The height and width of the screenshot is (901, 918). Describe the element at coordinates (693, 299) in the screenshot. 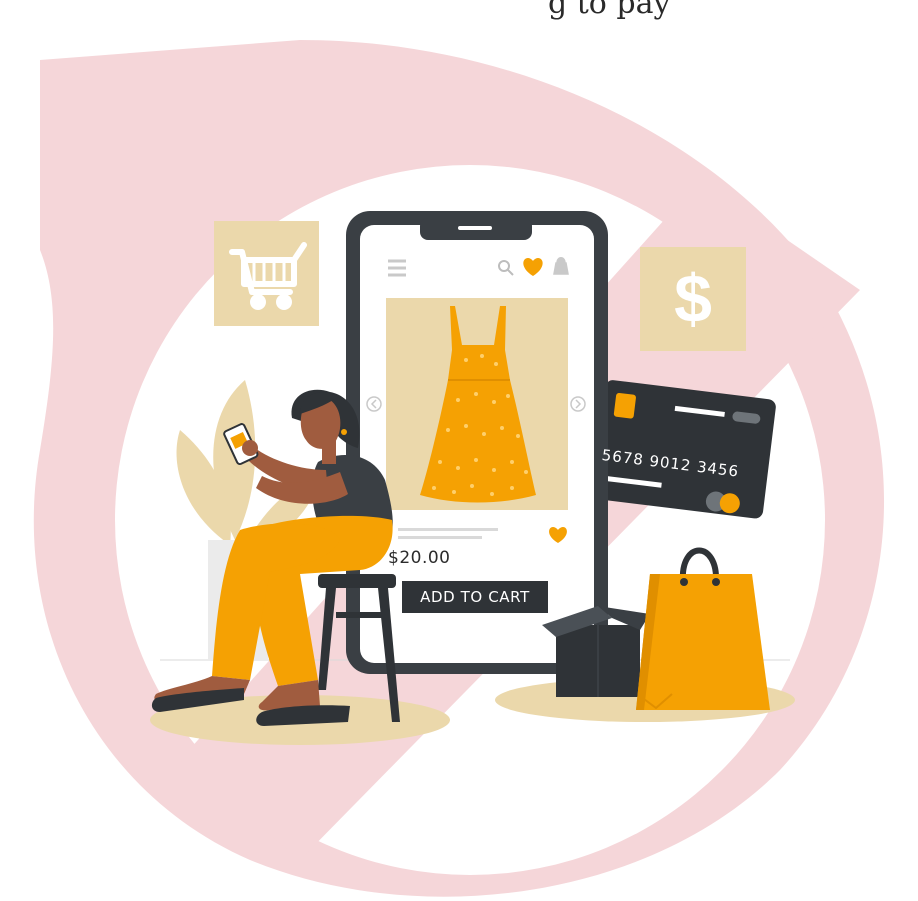

I see `dollar-icon: $` at that location.